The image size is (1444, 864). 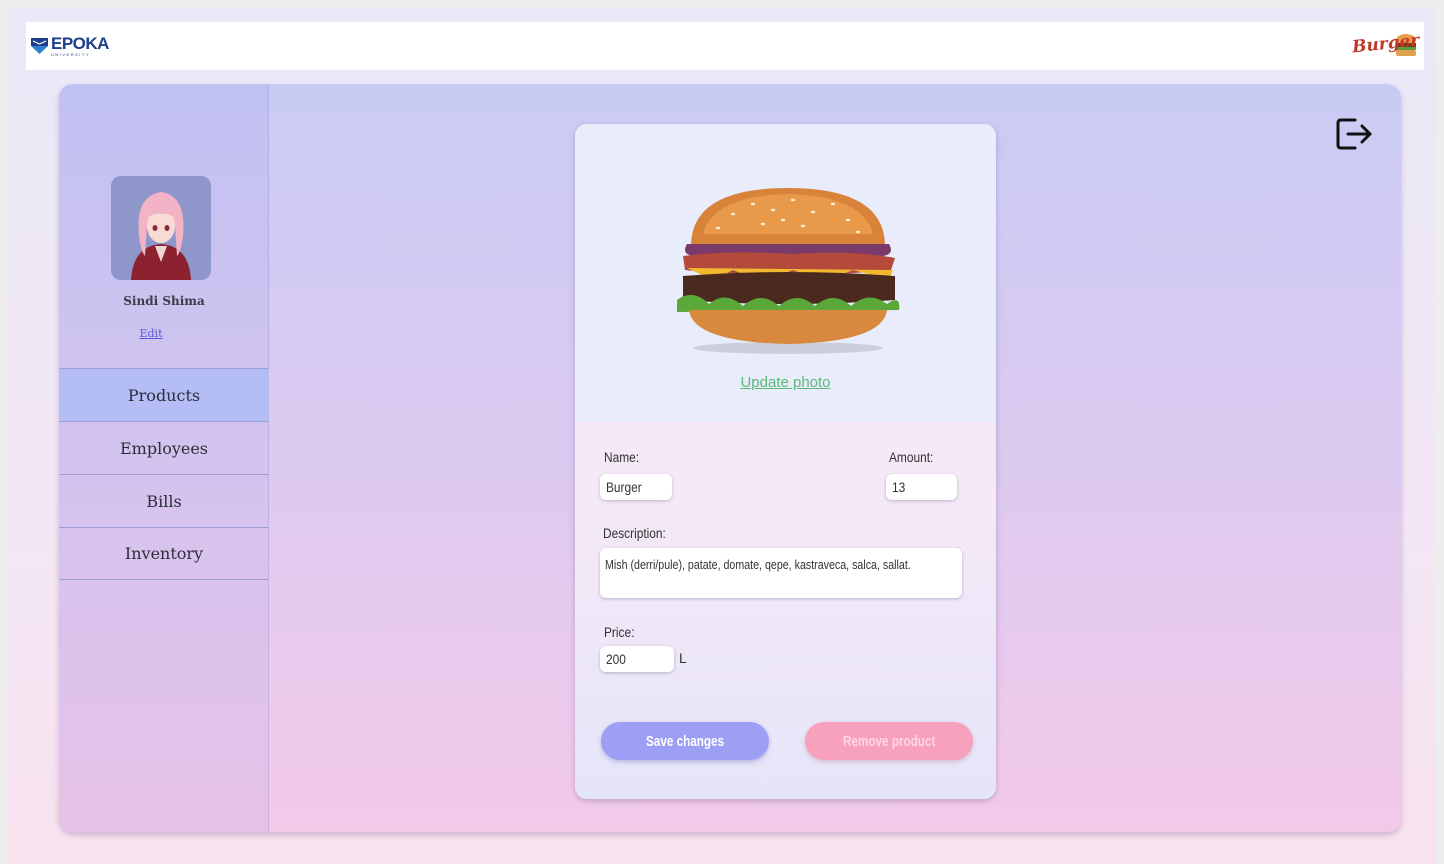 I want to click on sidebar-nav: Products Employees Bills Inventory, so click(x=164, y=474).